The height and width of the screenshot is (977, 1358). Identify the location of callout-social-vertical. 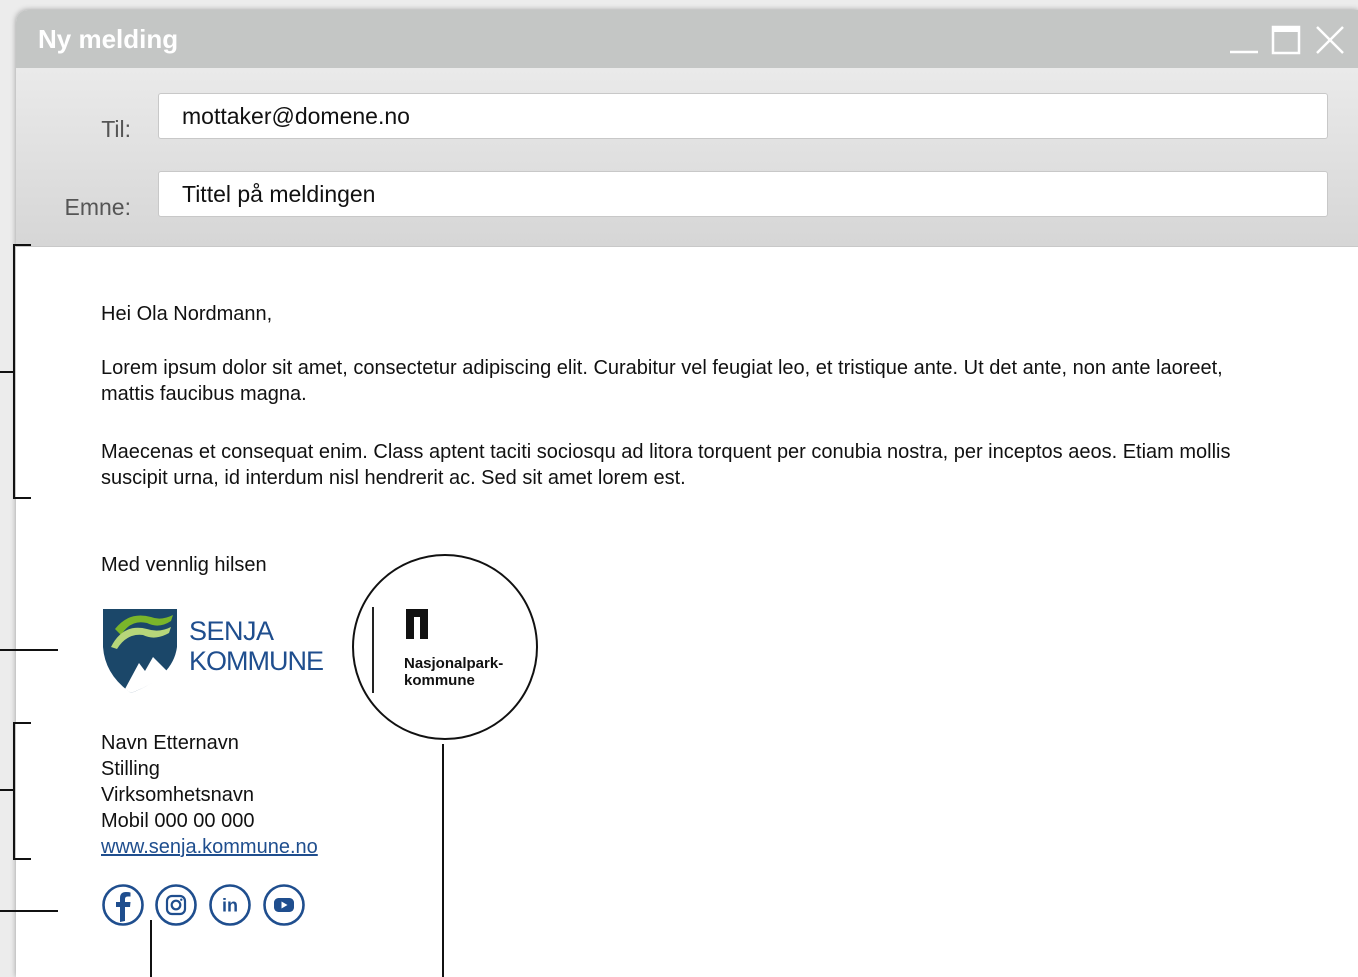
(151, 948).